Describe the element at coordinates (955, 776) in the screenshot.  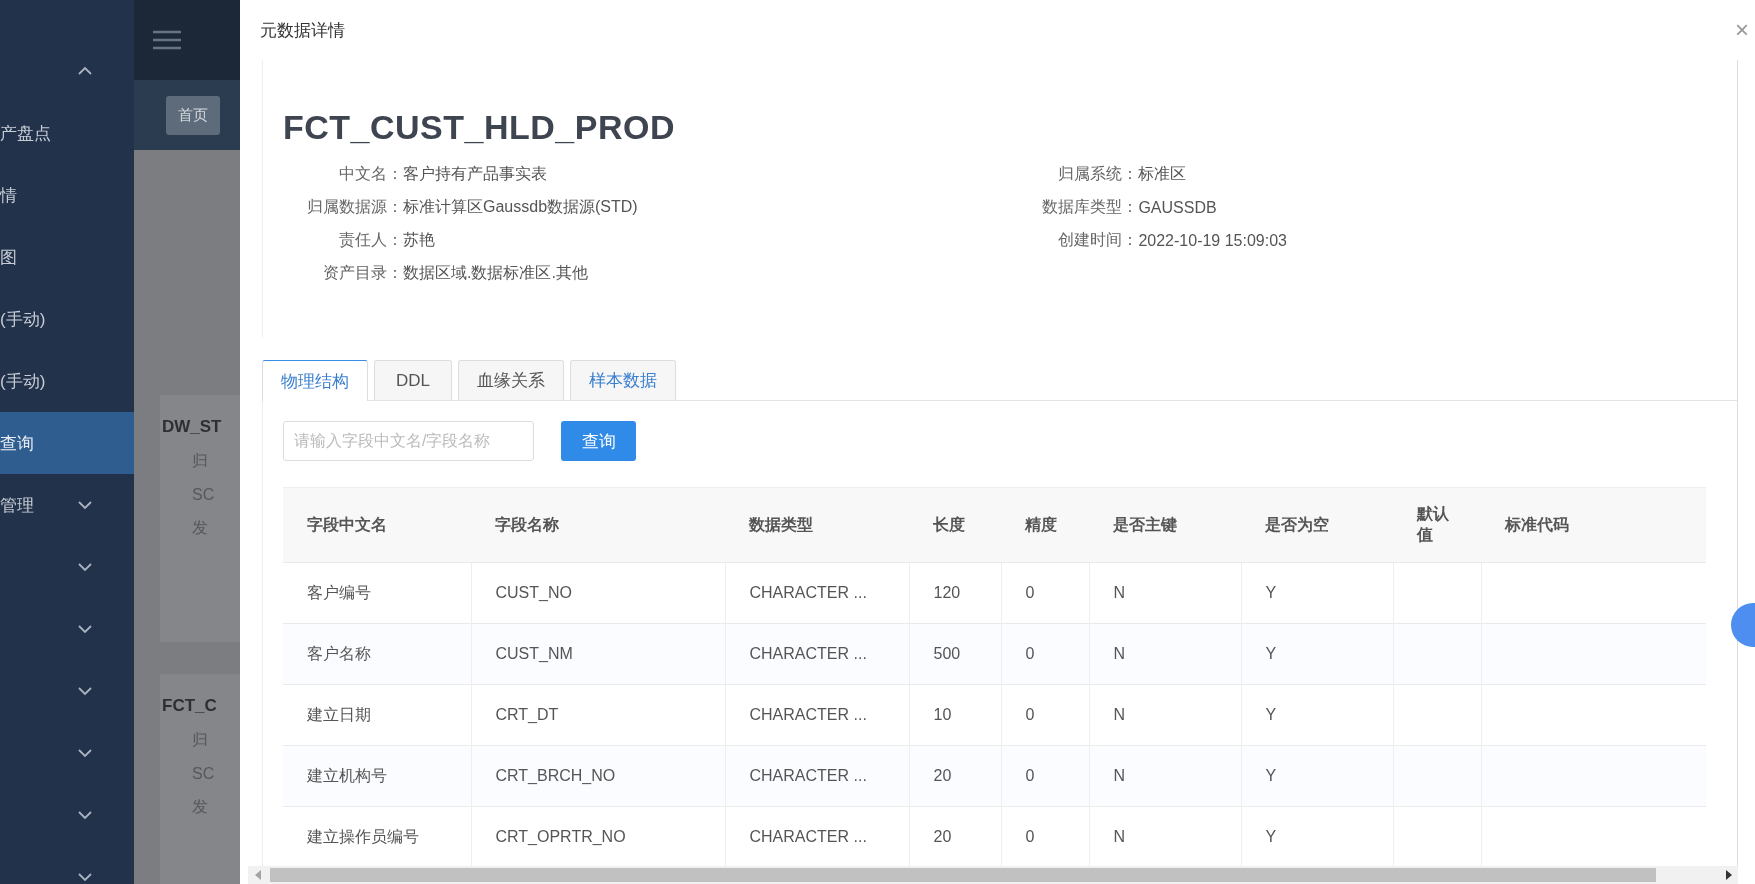
I see `table-cell: 20` at that location.